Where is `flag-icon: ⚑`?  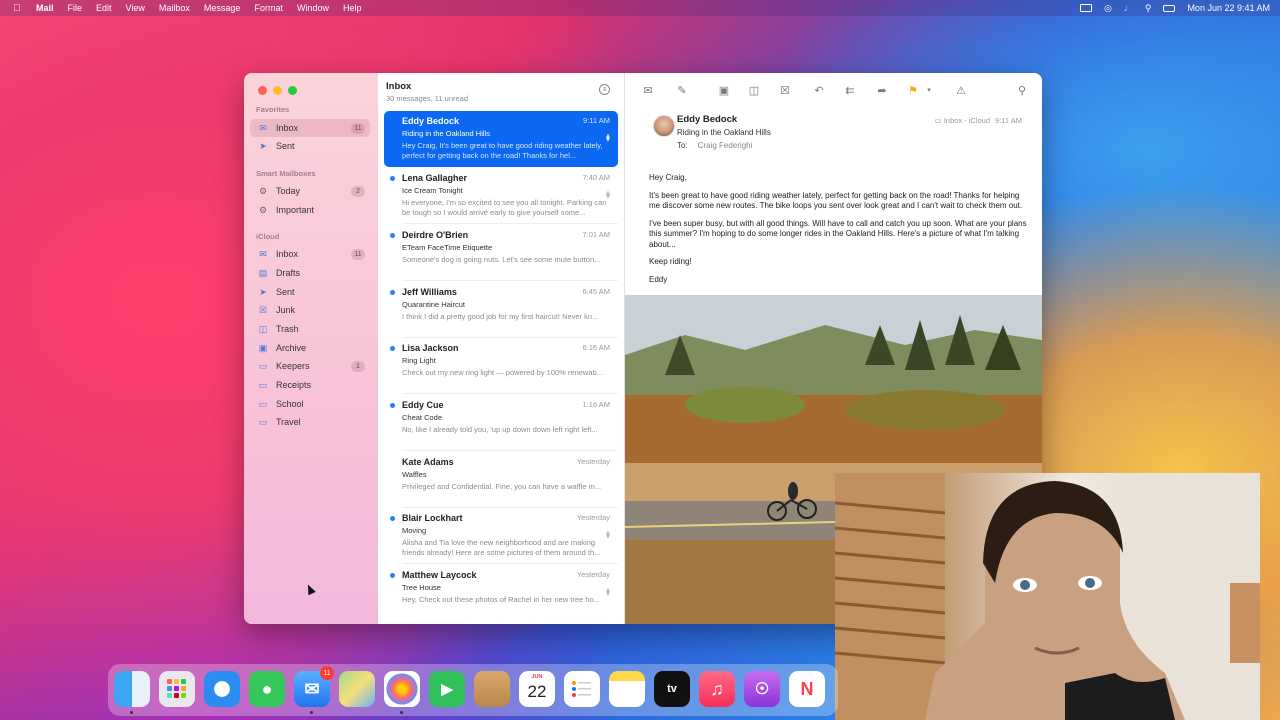
flag-icon: ⚑ is located at coordinates (913, 90).